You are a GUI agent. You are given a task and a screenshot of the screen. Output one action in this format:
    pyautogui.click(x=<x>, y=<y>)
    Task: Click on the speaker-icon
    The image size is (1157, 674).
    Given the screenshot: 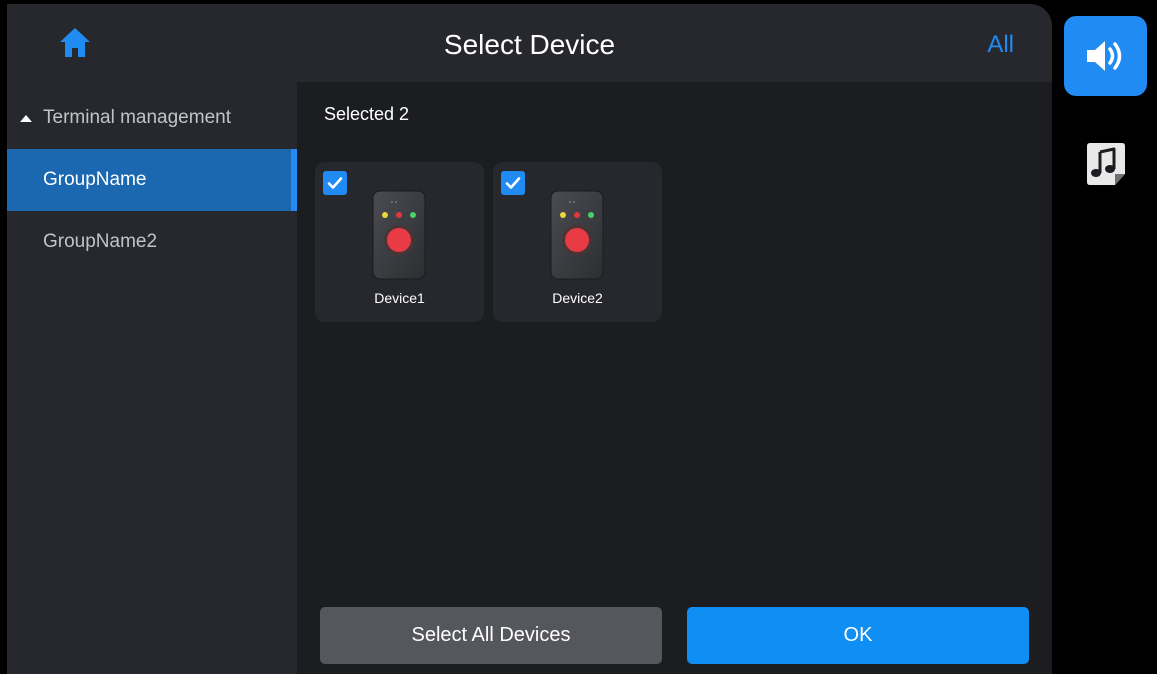 What is the action you would take?
    pyautogui.click(x=1103, y=56)
    